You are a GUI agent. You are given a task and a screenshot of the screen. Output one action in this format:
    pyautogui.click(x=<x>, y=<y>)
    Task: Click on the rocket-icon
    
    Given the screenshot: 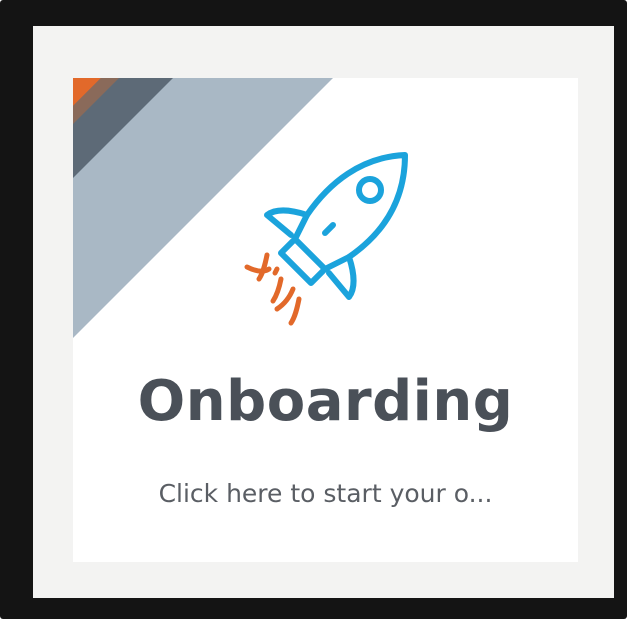 What is the action you would take?
    pyautogui.click(x=326, y=239)
    